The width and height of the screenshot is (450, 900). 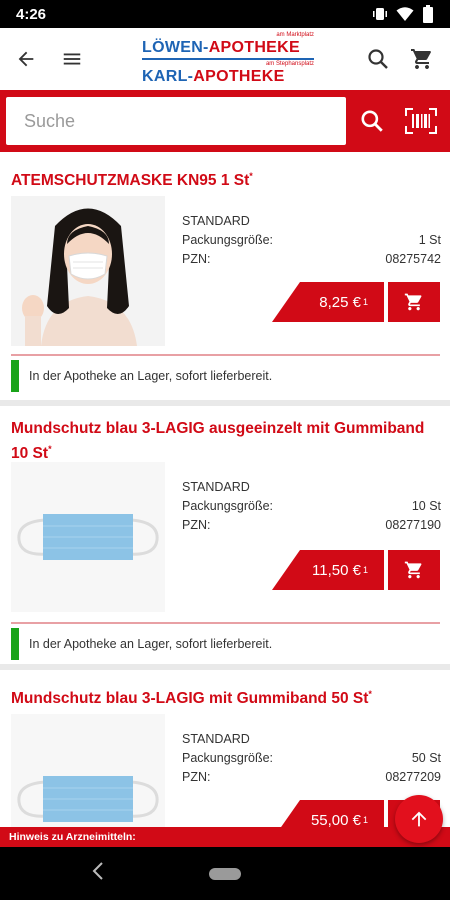 What do you see at coordinates (413, 259) in the screenshot?
I see `pzn-value: 08275742` at bounding box center [413, 259].